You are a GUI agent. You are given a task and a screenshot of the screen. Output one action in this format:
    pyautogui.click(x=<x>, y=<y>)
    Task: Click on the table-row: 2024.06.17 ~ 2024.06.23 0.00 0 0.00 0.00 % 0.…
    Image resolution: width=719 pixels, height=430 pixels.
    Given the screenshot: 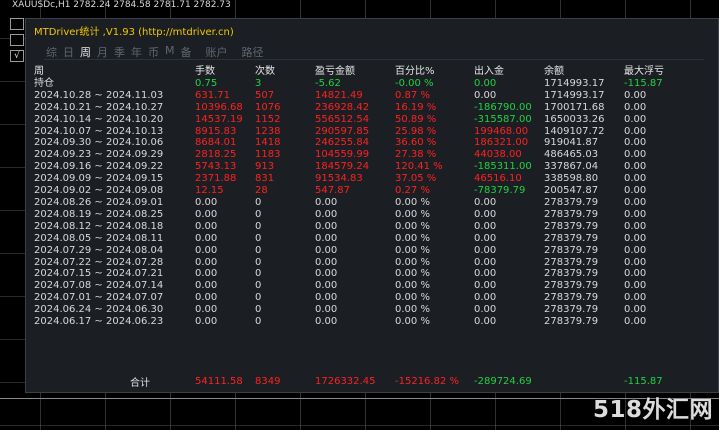 What is the action you would take?
    pyautogui.click(x=359, y=322)
    